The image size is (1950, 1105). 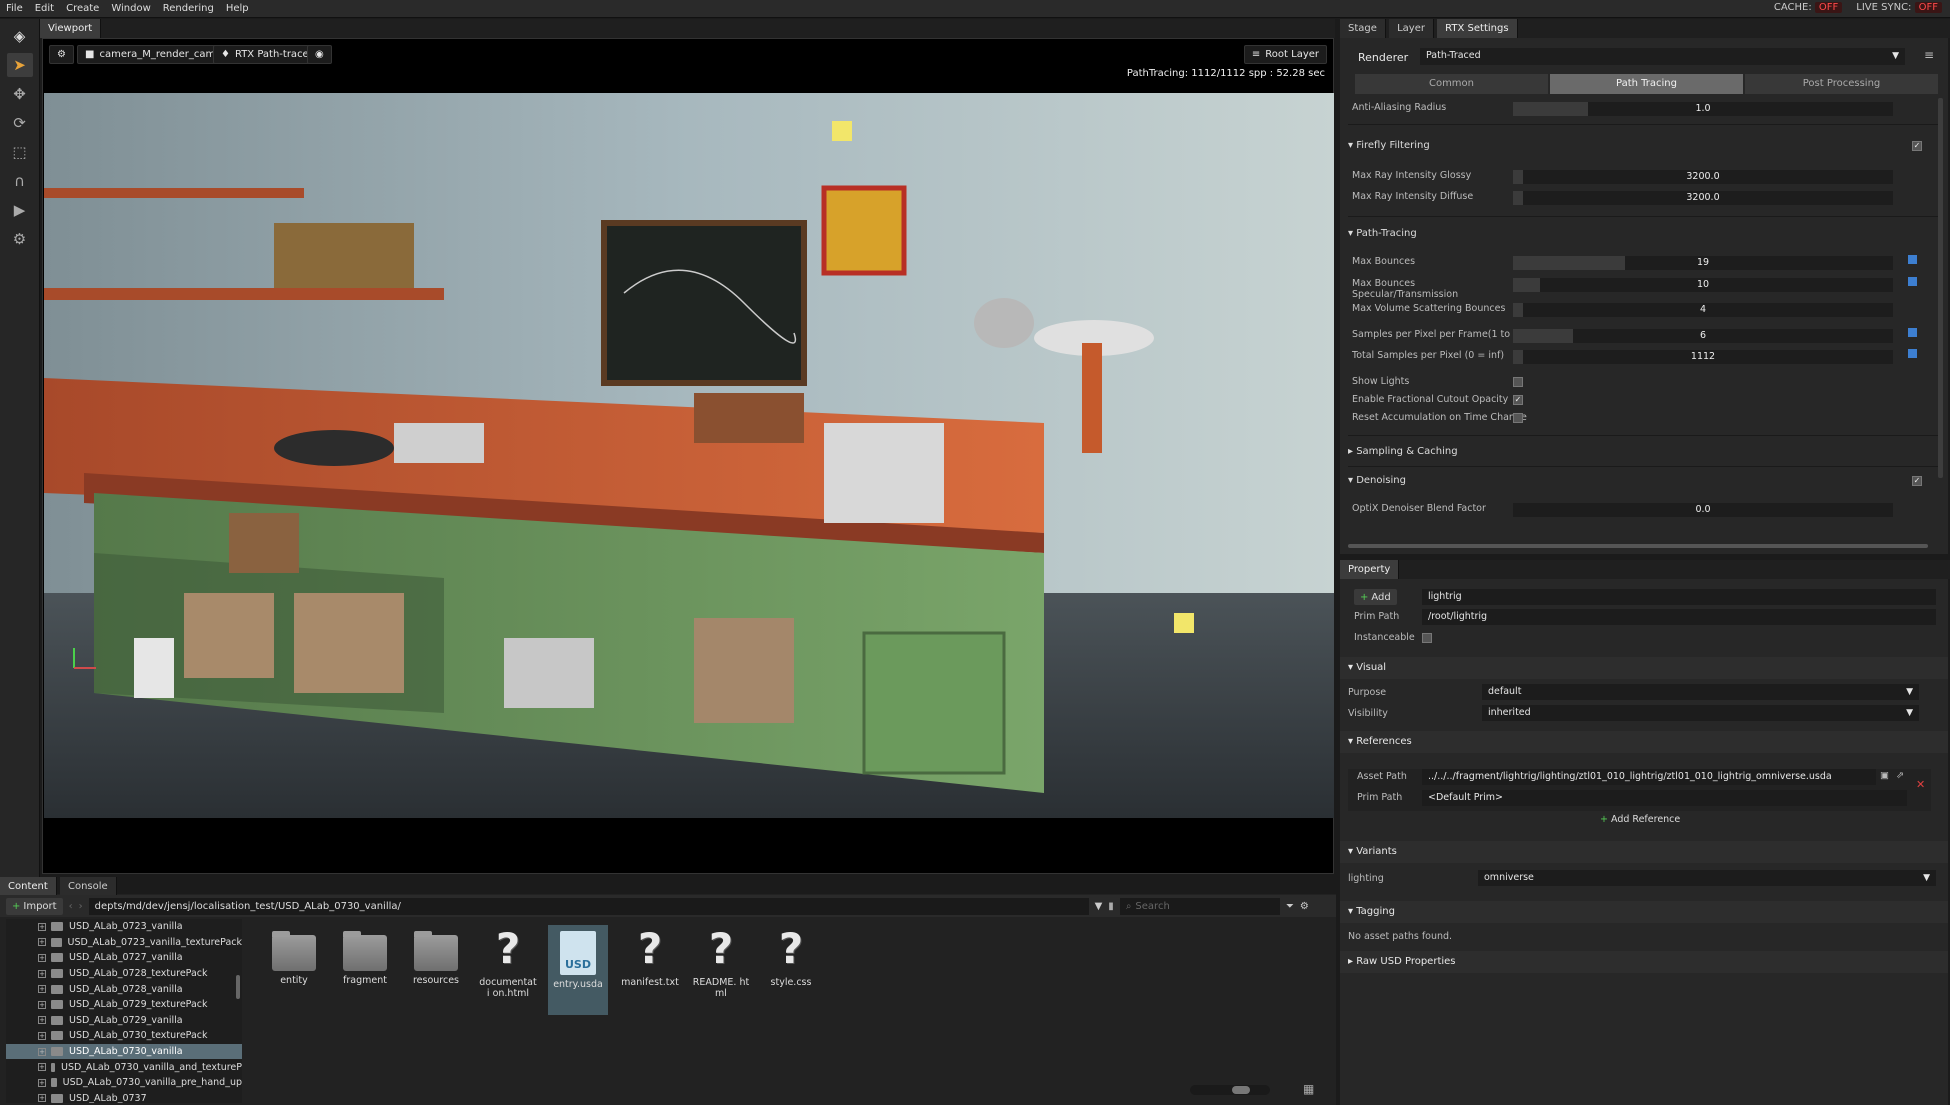 What do you see at coordinates (1917, 481) in the screenshot?
I see `denoising-checkbox: ✓` at bounding box center [1917, 481].